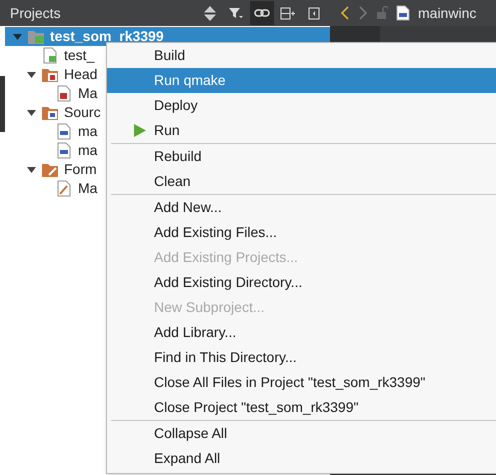 The width and height of the screenshot is (496, 475). I want to click on link-button, so click(262, 13).